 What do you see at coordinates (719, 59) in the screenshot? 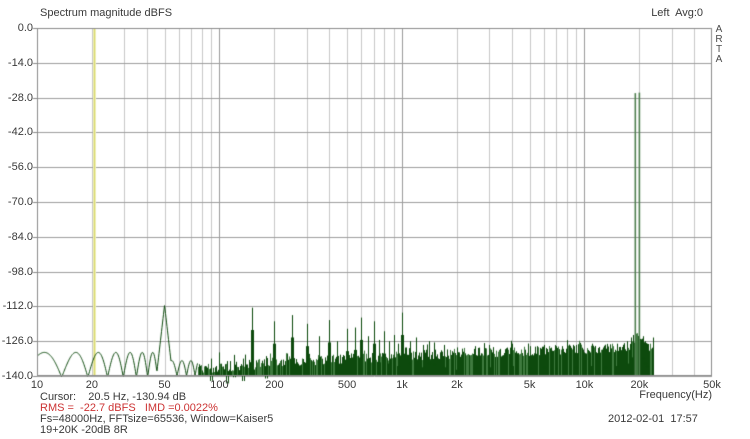
I see `brand-letter: A` at bounding box center [719, 59].